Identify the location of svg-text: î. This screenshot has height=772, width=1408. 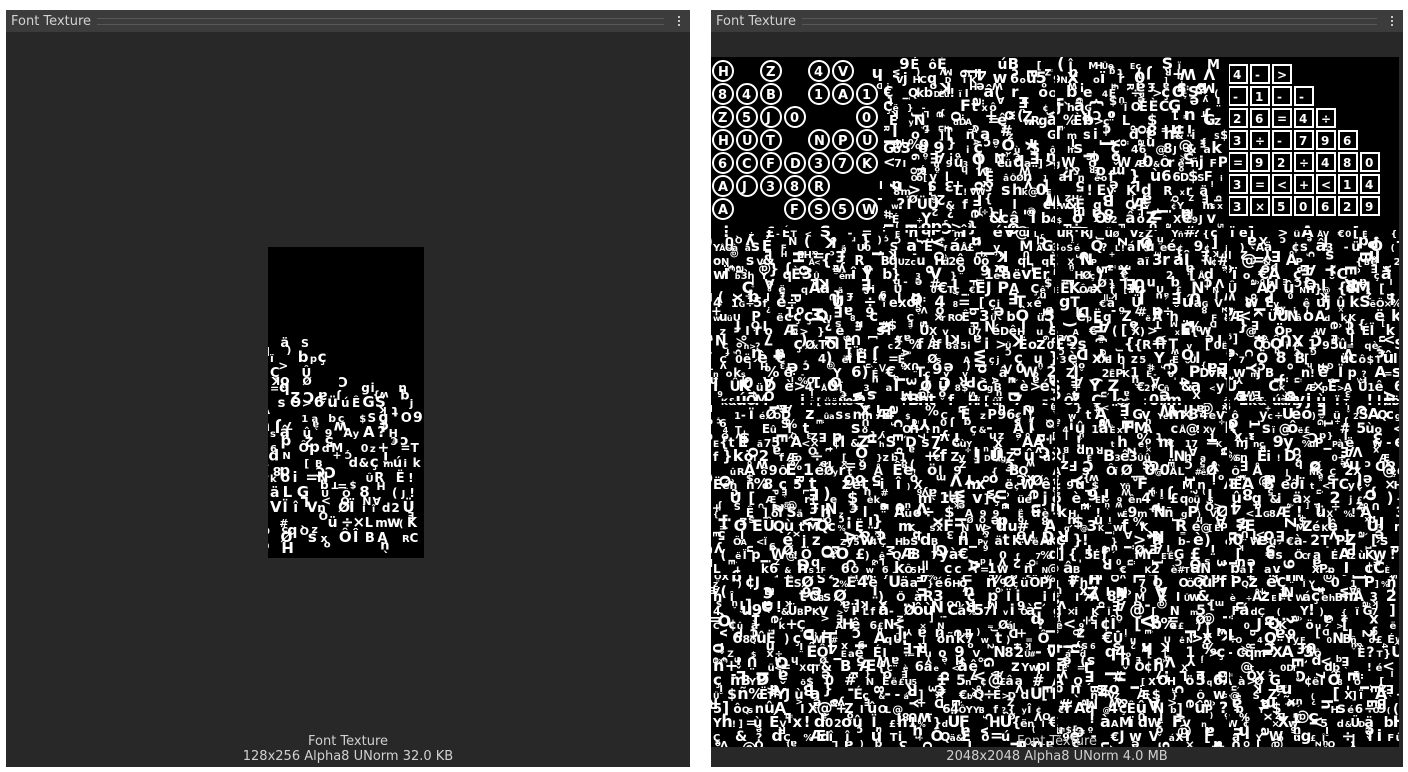
(963, 231).